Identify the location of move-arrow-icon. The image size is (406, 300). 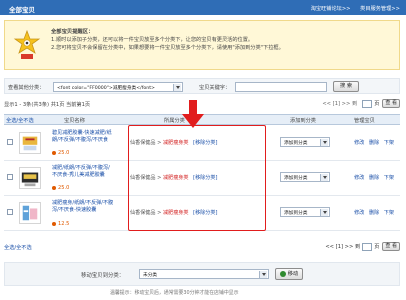
(282, 273).